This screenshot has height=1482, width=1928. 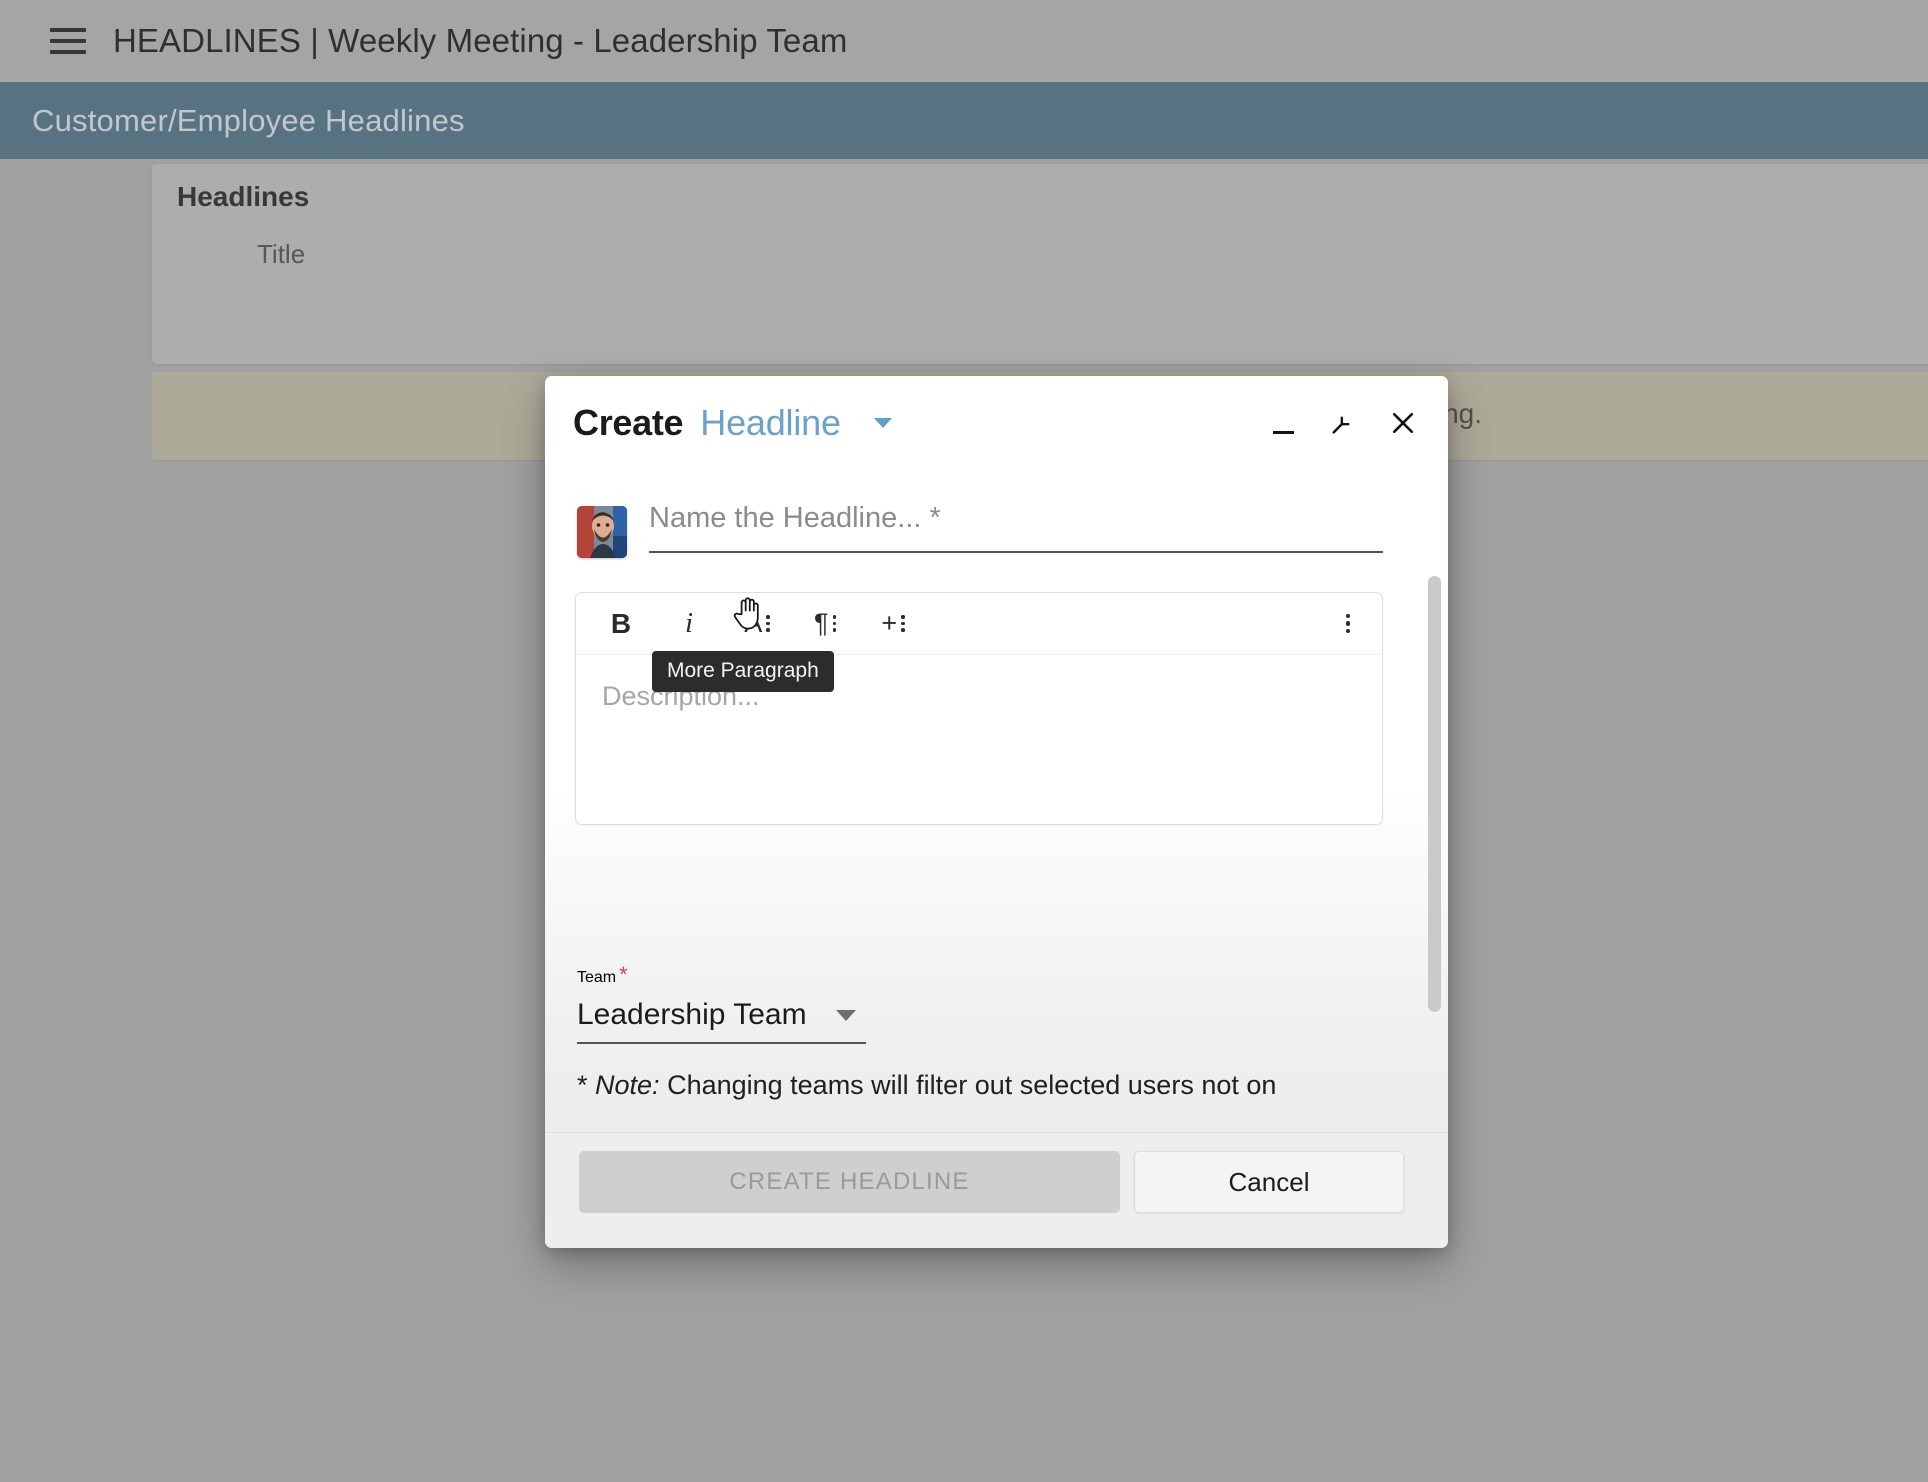 What do you see at coordinates (743, 671) in the screenshot?
I see `more-paragraph-tooltip: More Paragraph` at bounding box center [743, 671].